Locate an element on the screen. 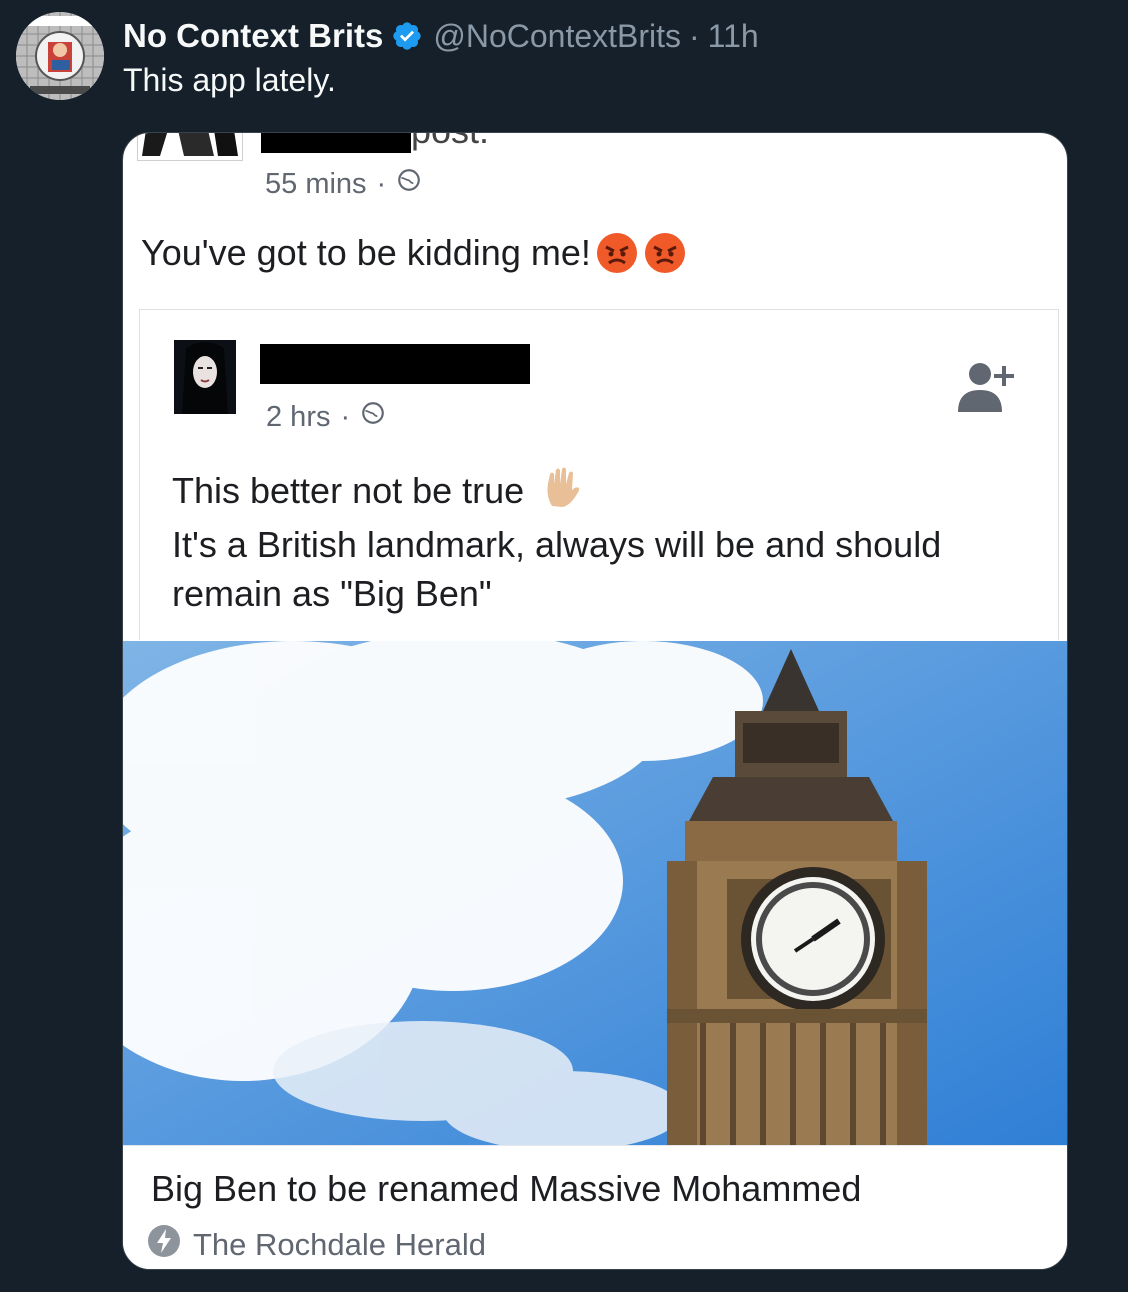 This screenshot has height=1292, width=1128. profile-avatar is located at coordinates (60, 56).